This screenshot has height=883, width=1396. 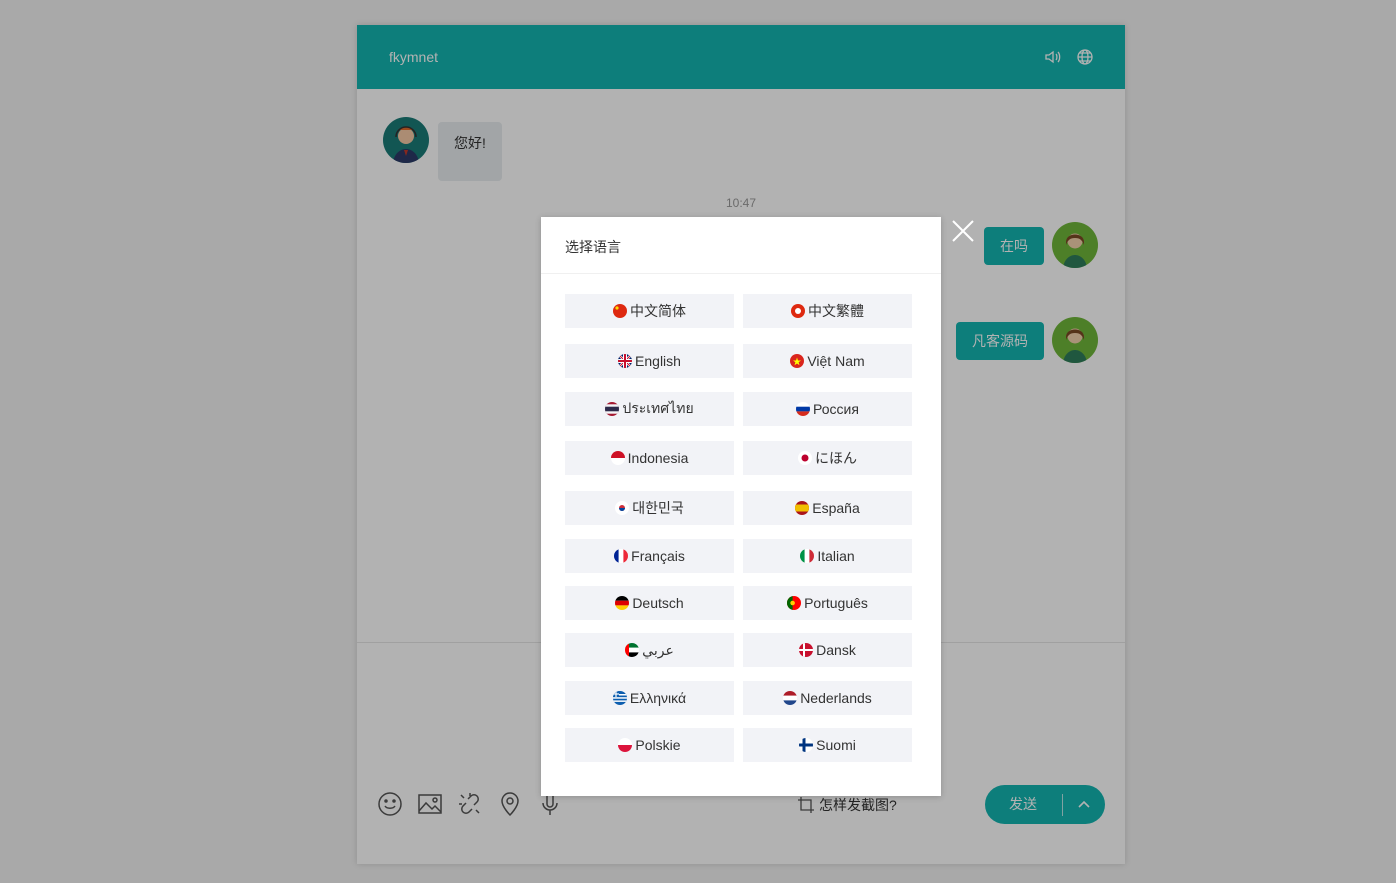 I want to click on flag-dk-icon, so click(x=806, y=650).